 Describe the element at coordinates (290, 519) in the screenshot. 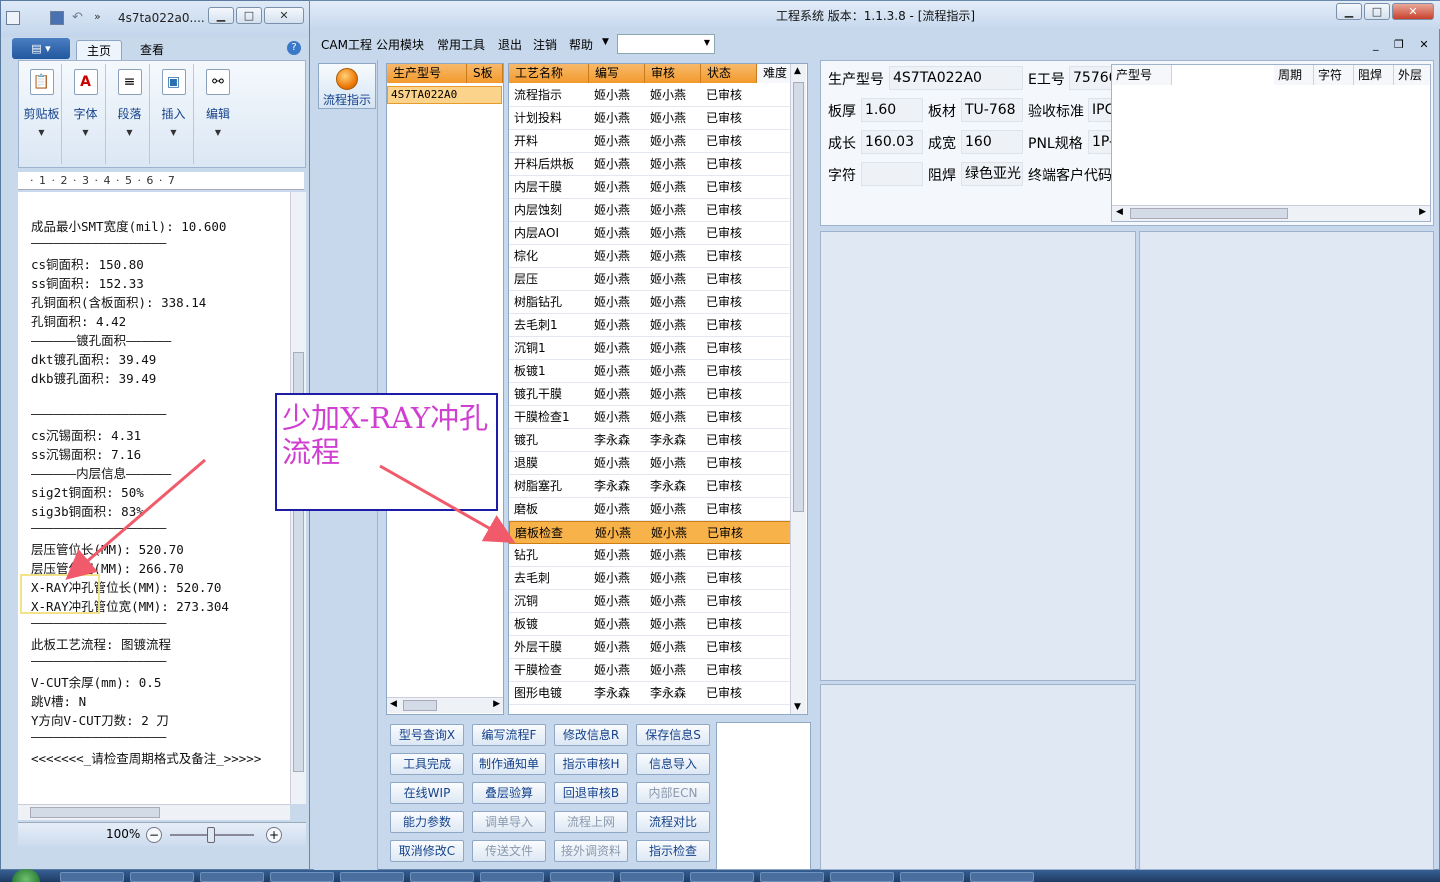

I see `annotation-arrows` at that location.